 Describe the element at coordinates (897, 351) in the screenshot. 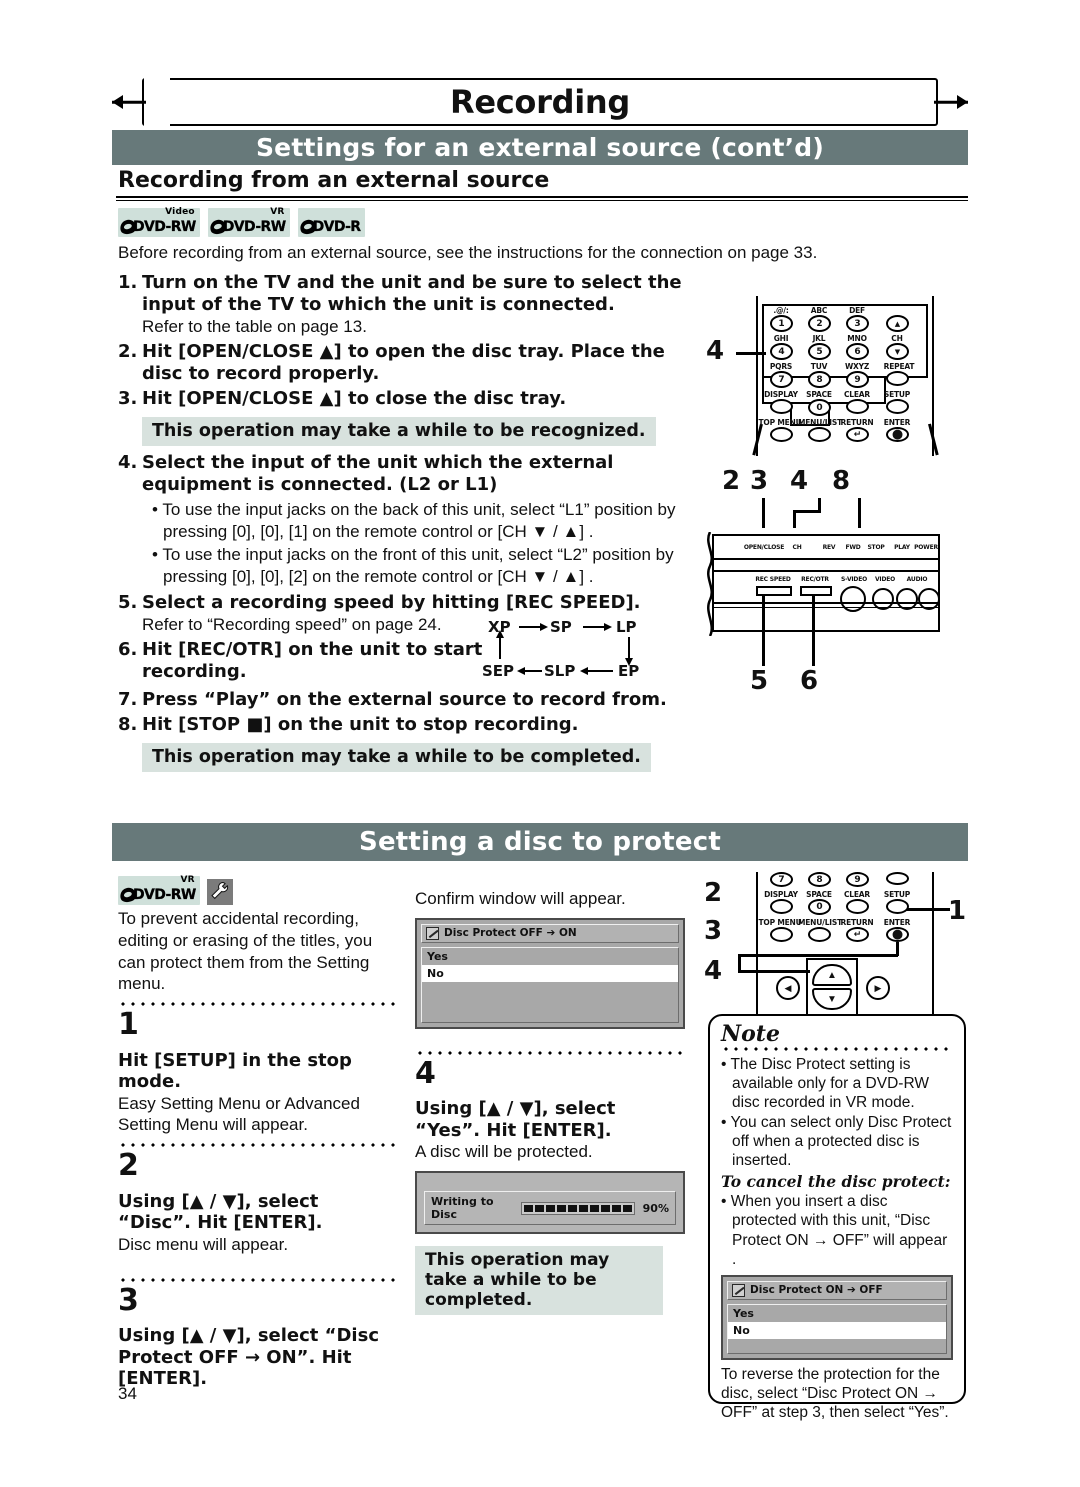

I see `key-ch-down: ▼` at that location.